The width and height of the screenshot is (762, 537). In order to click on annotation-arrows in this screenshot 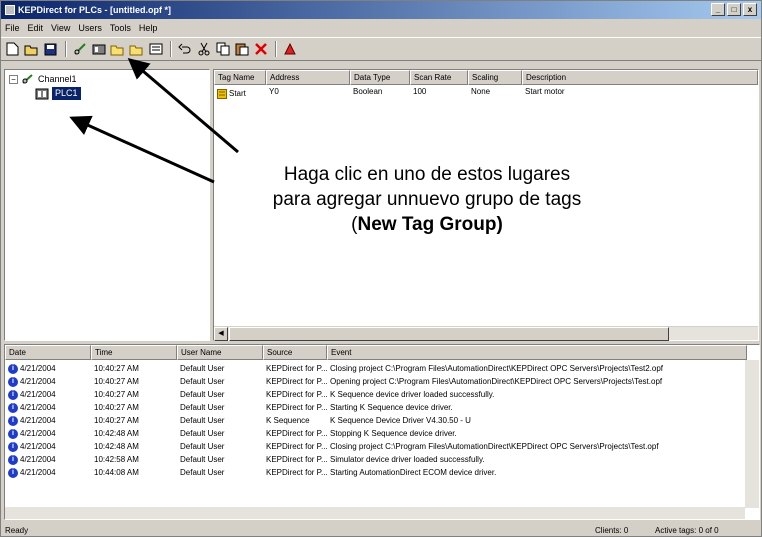, I will do `click(154, 121)`.